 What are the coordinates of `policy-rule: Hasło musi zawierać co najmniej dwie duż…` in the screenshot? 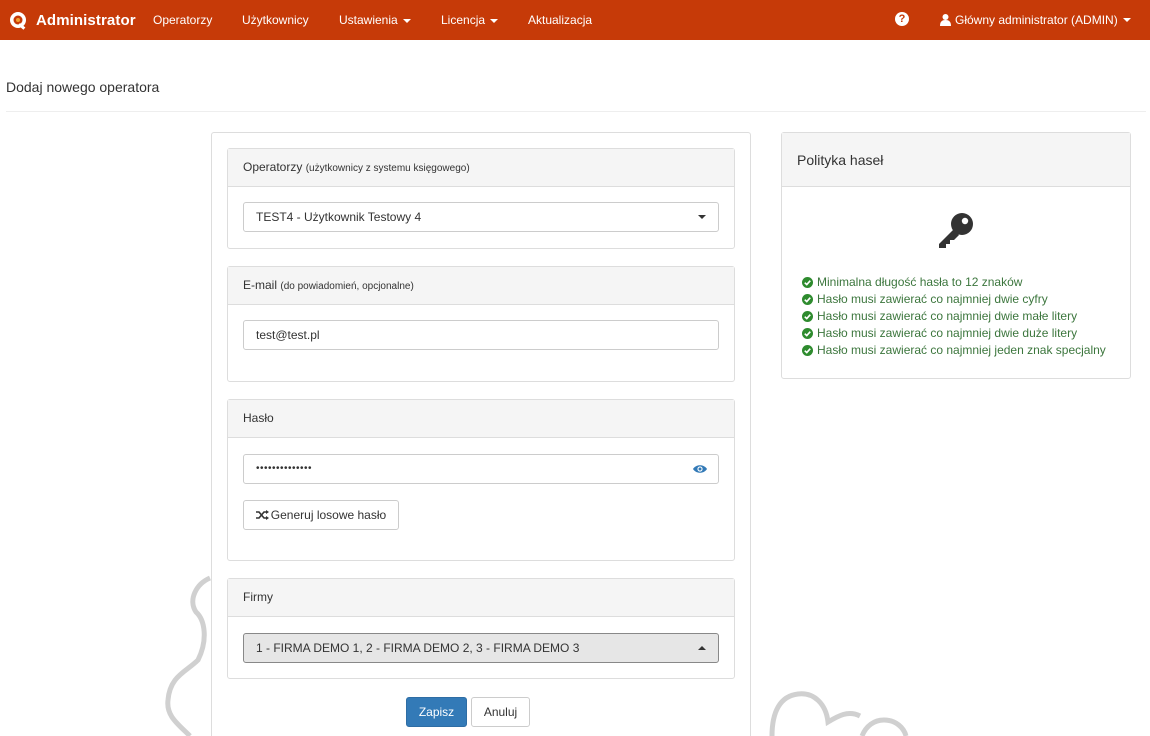 It's located at (954, 333).